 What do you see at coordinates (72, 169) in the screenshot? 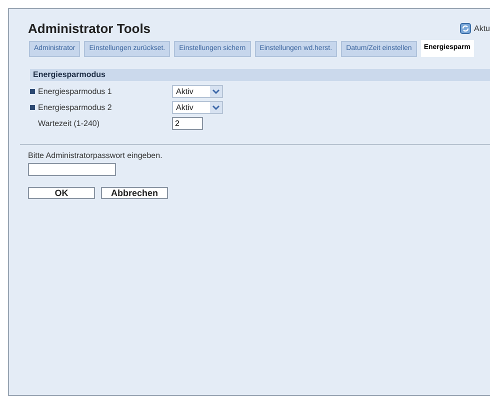
I see `password-field` at bounding box center [72, 169].